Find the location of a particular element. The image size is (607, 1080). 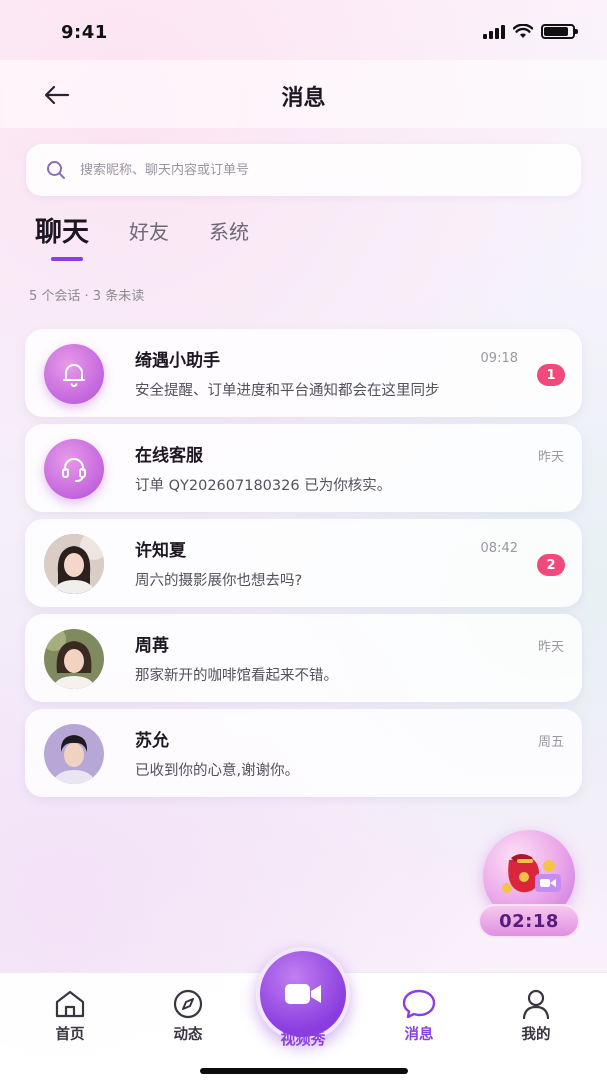

video-show-button is located at coordinates (303, 994).